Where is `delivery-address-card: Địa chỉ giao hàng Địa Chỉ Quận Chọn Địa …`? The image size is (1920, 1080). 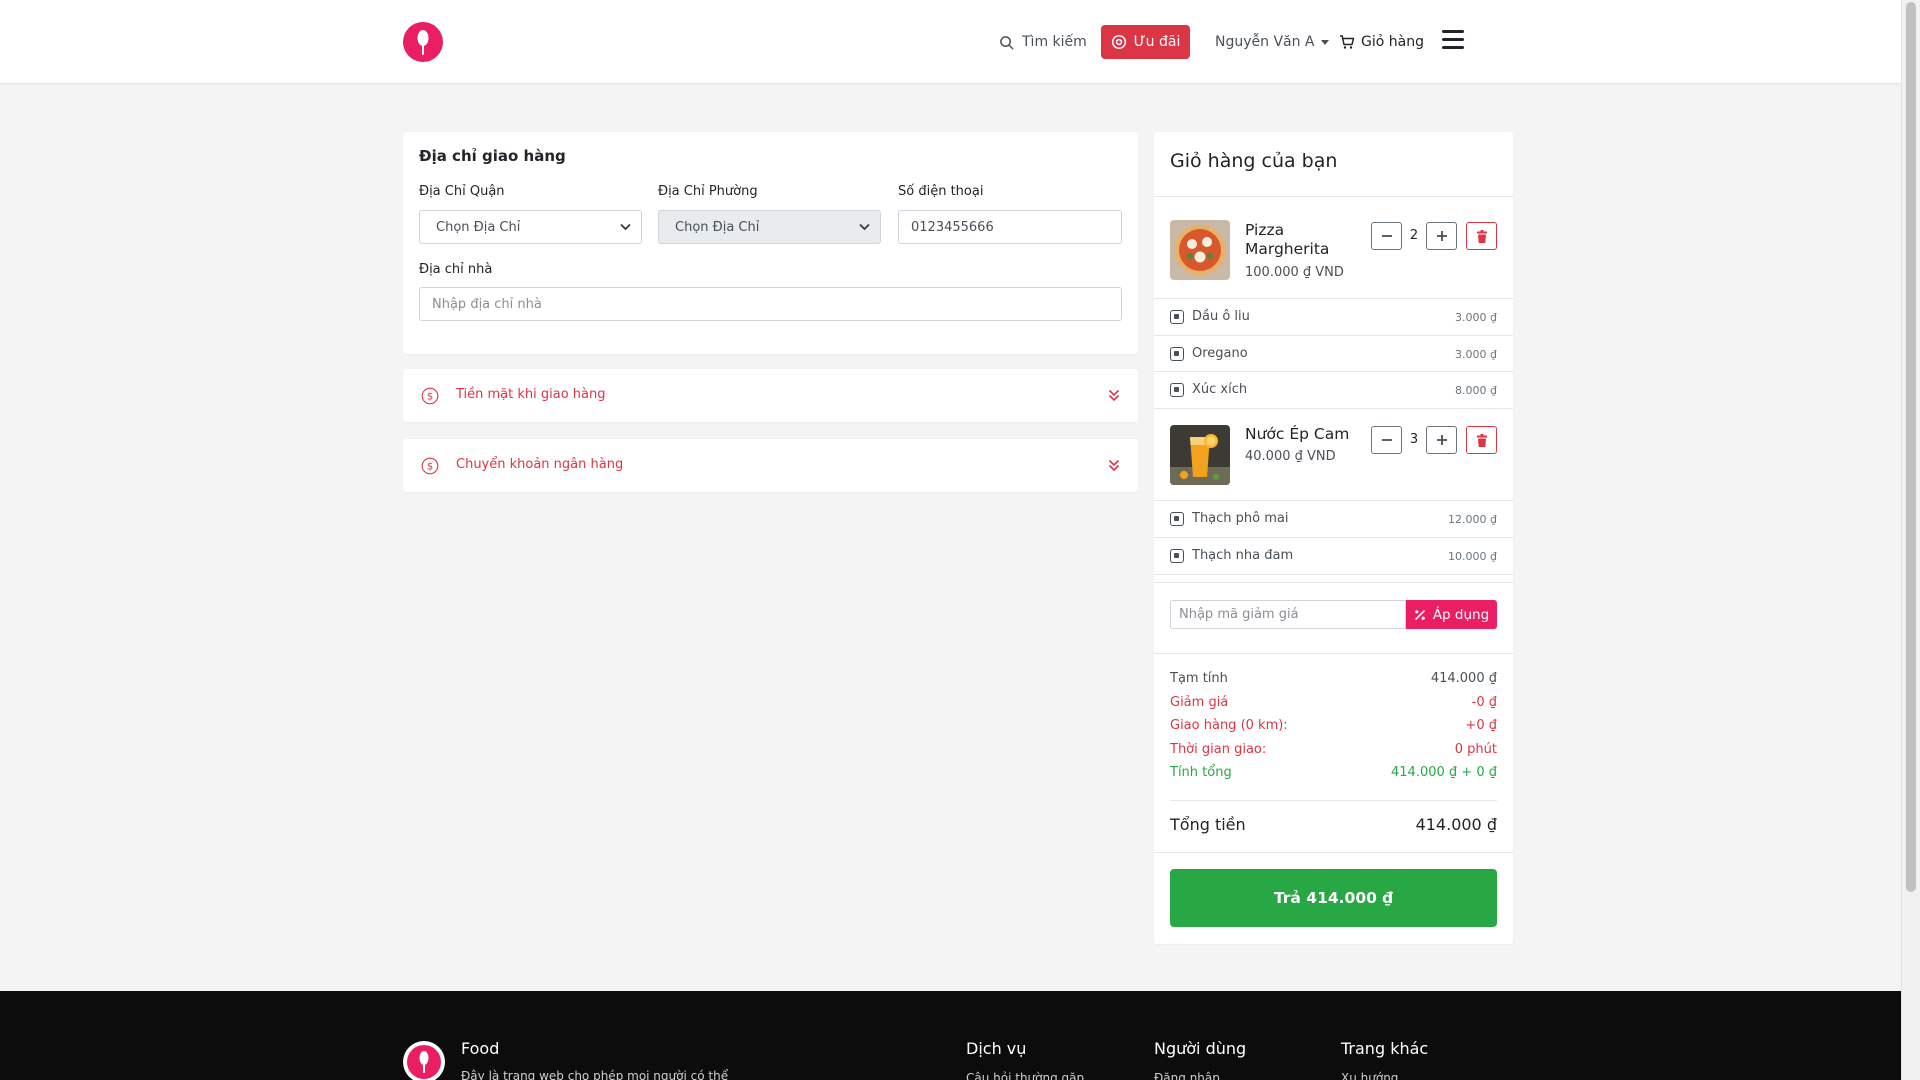 delivery-address-card: Địa chỉ giao hàng Địa Chỉ Quận Chọn Địa … is located at coordinates (770, 243).